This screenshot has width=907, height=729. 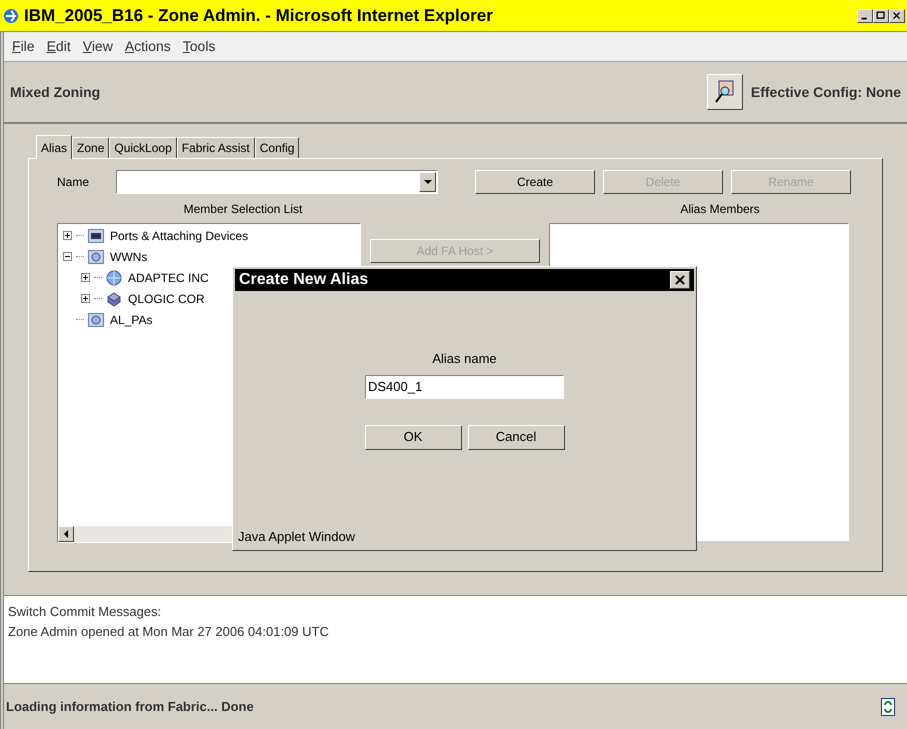 What do you see at coordinates (304, 280) in the screenshot?
I see `dialog-title: Create New Alias` at bounding box center [304, 280].